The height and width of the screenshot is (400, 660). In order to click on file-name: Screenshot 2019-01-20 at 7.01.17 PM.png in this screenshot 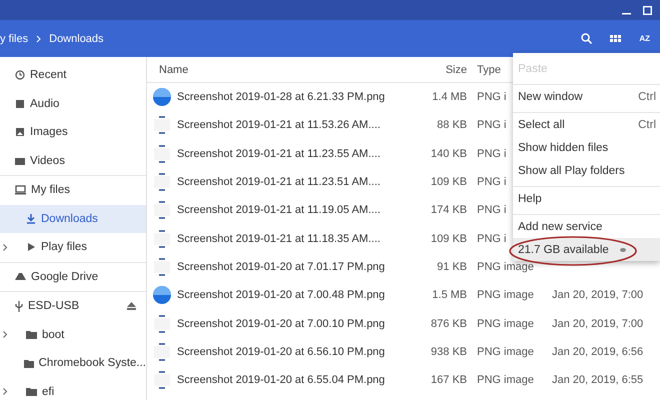, I will do `click(281, 266)`.